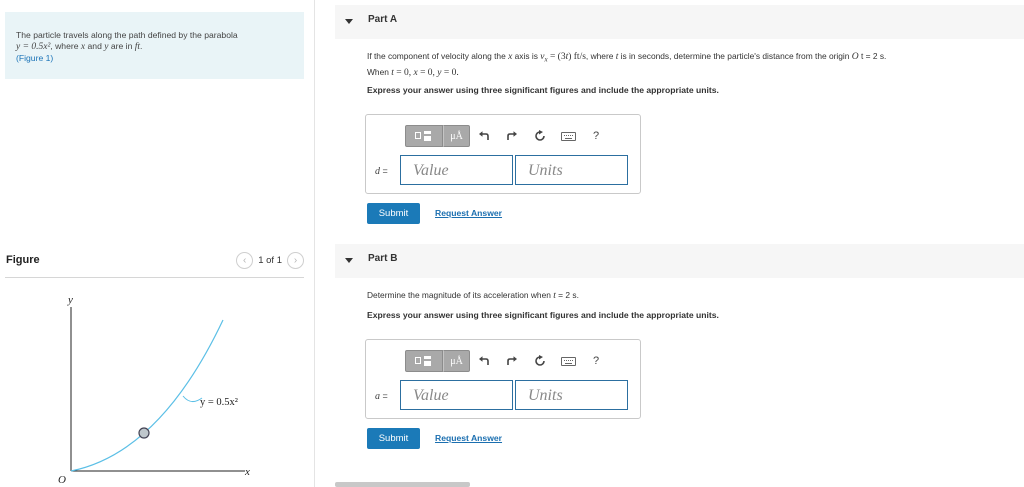  Describe the element at coordinates (381, 396) in the screenshot. I see `part-b-var-label: a =` at that location.